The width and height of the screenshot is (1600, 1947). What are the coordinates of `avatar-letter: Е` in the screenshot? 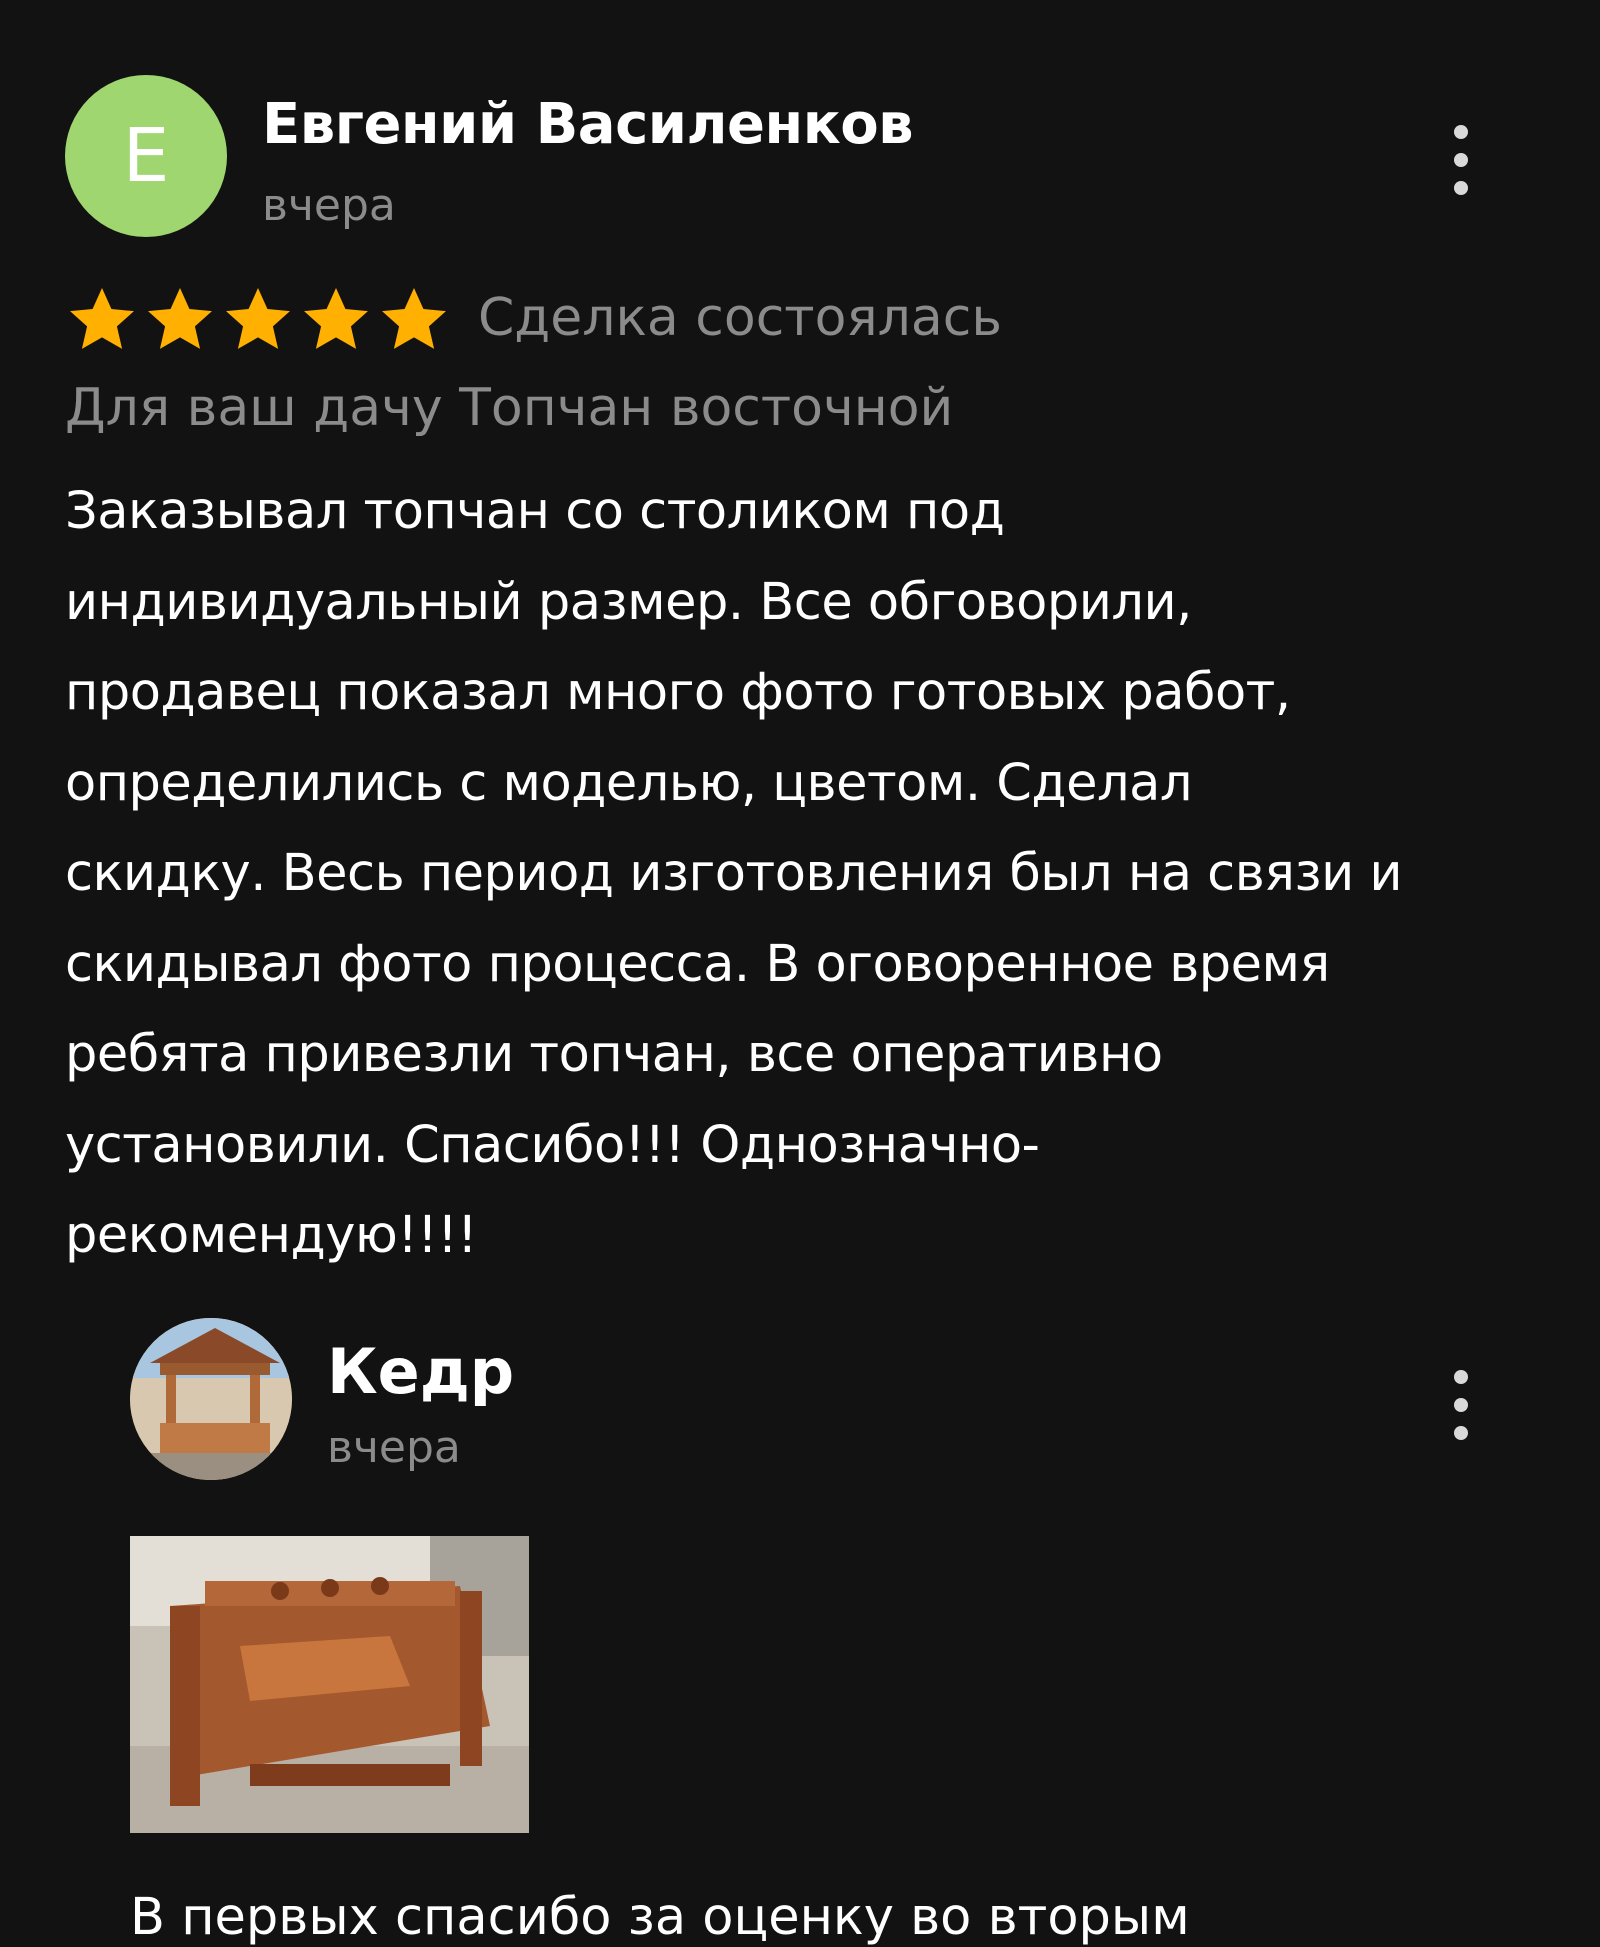 It's located at (146, 156).